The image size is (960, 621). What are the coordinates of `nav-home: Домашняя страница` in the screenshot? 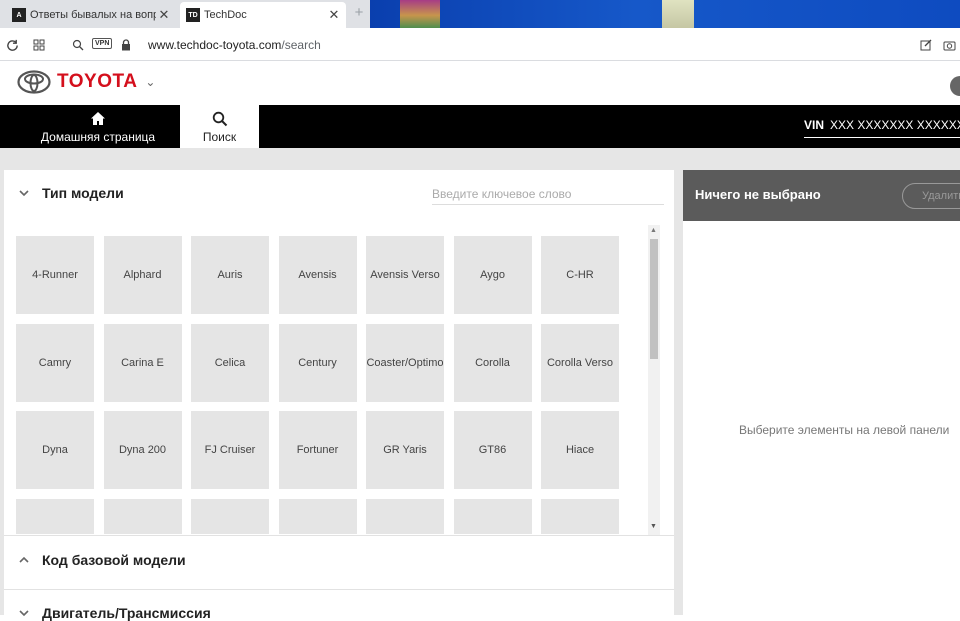 It's located at (98, 126).